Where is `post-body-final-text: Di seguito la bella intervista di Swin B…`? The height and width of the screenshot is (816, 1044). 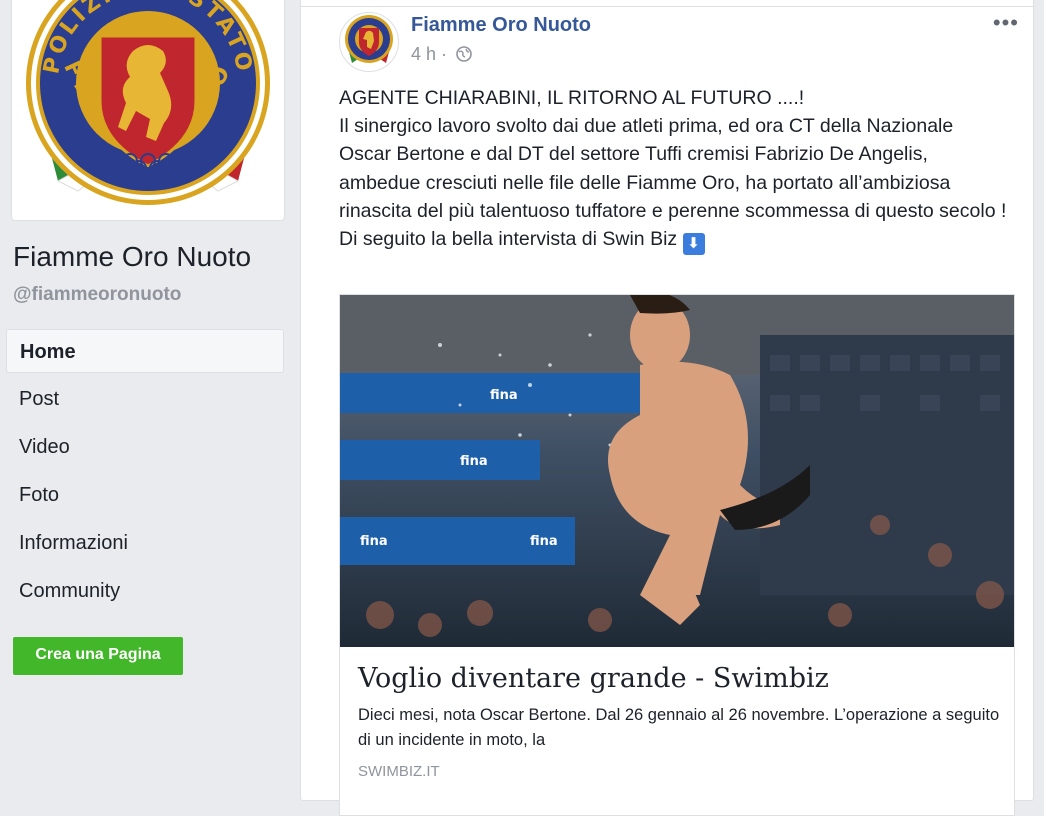 post-body-final-text: Di seguito la bella intervista di Swin B… is located at coordinates (508, 239).